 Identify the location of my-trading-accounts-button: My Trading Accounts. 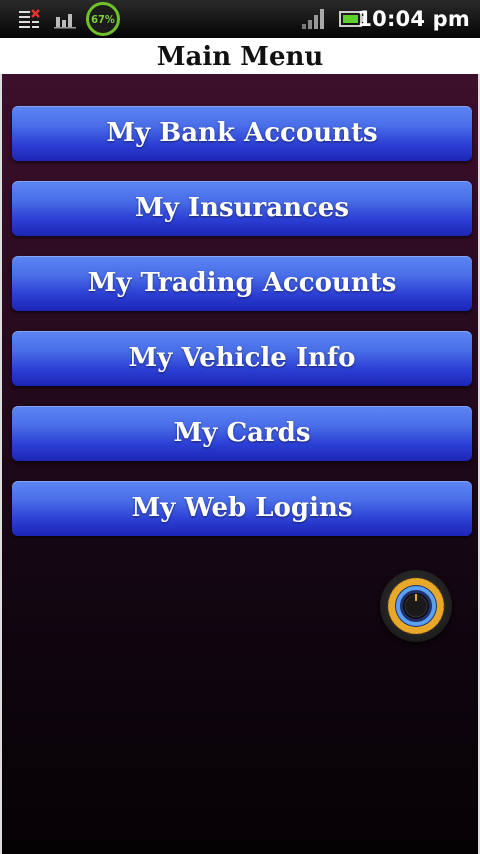
(242, 283).